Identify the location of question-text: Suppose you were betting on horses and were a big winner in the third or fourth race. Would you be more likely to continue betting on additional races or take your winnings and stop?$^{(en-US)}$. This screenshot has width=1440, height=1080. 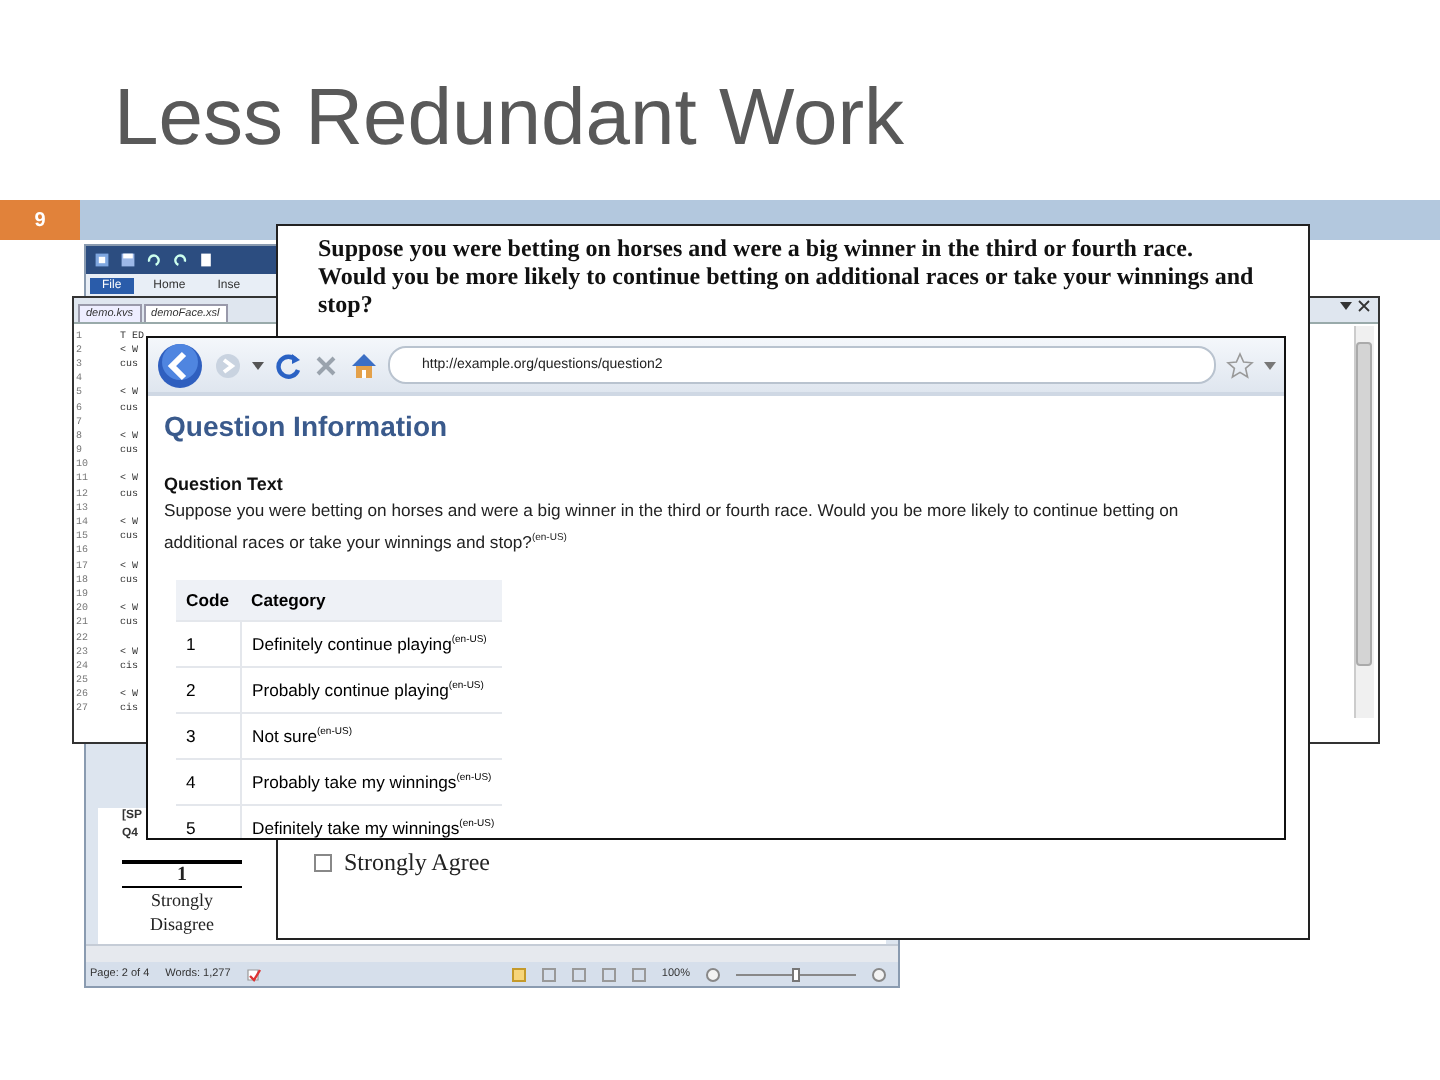
(672, 527).